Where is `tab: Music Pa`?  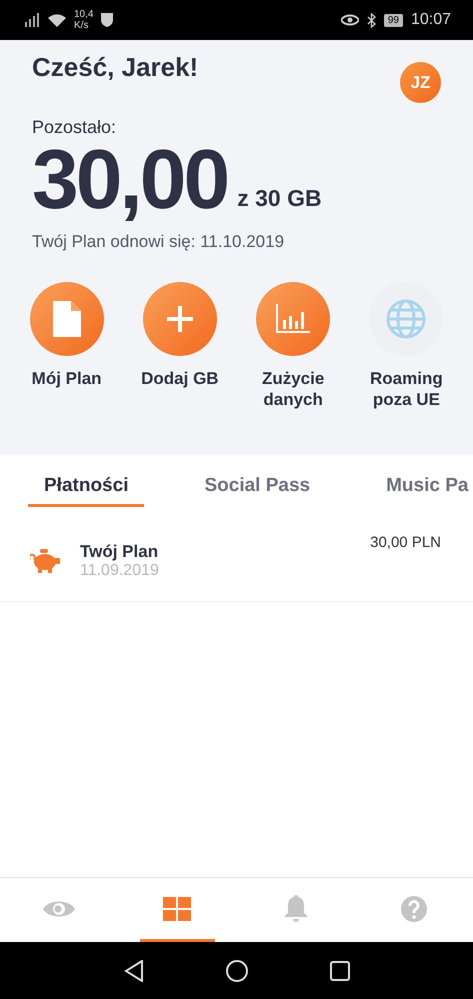
tab: Music Pa is located at coordinates (421, 491).